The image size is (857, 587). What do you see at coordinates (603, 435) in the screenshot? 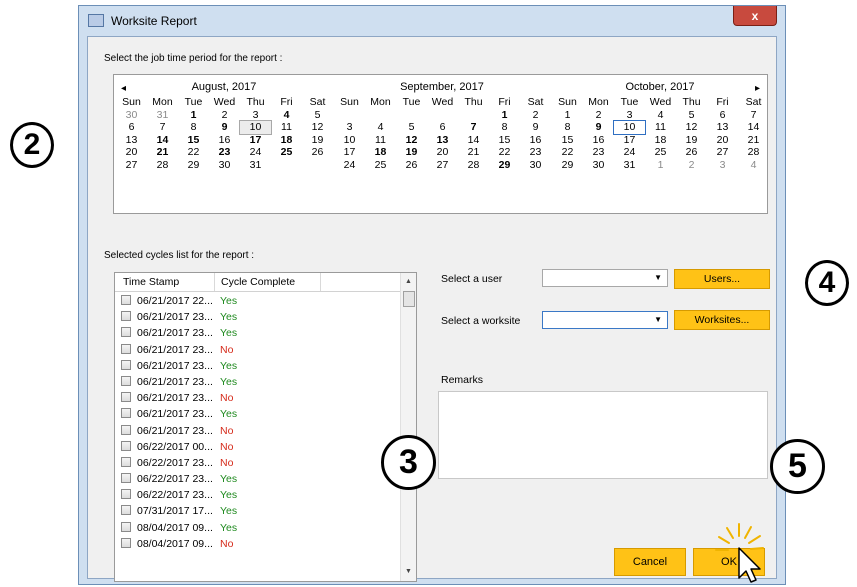
I see `remarks-textarea` at bounding box center [603, 435].